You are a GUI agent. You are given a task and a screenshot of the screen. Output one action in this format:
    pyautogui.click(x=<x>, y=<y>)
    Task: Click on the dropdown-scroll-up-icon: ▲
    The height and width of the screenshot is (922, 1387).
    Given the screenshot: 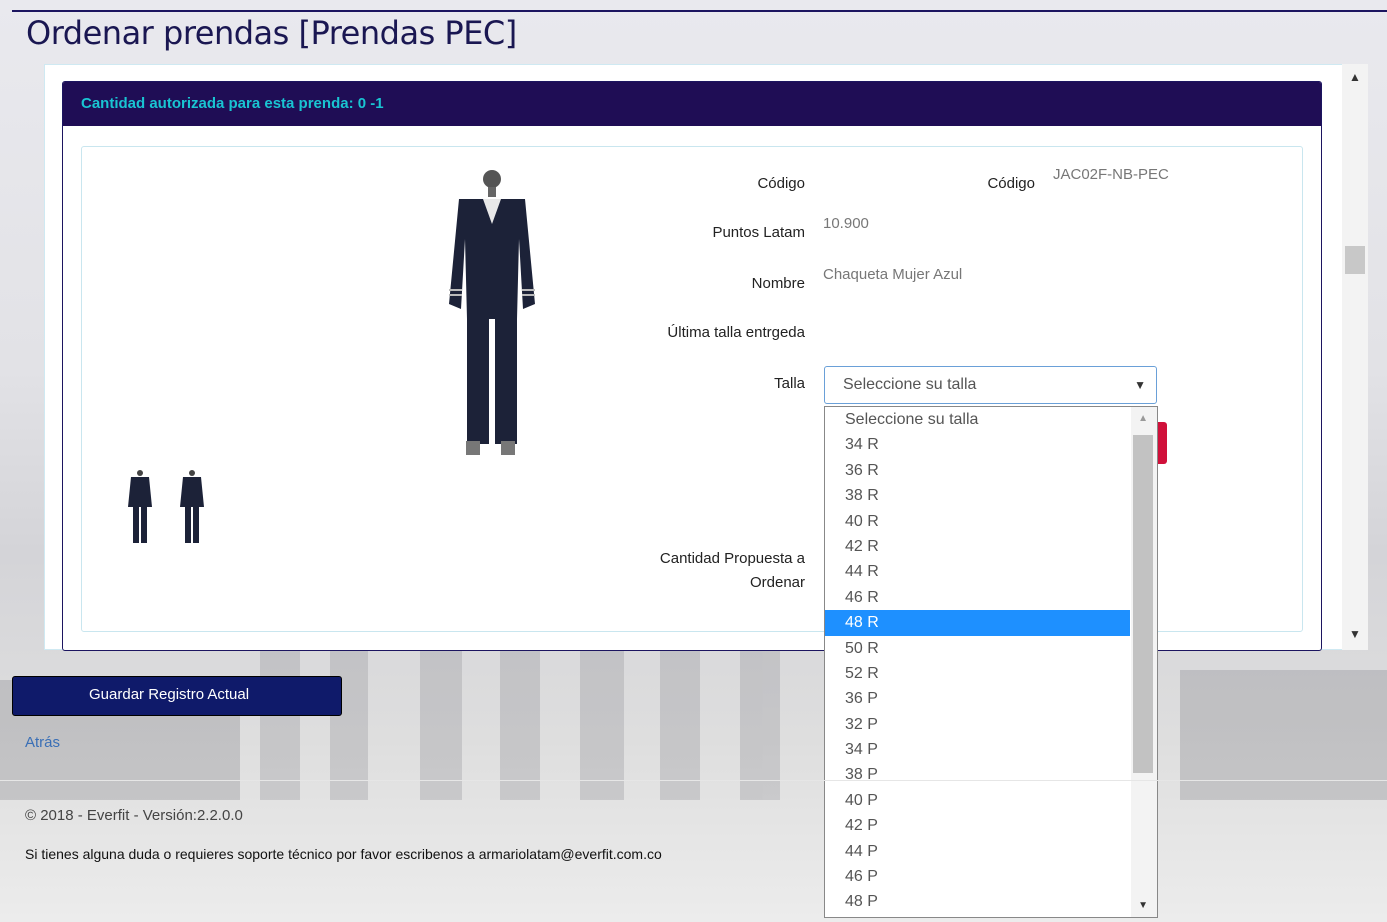 What is the action you would take?
    pyautogui.click(x=1143, y=418)
    